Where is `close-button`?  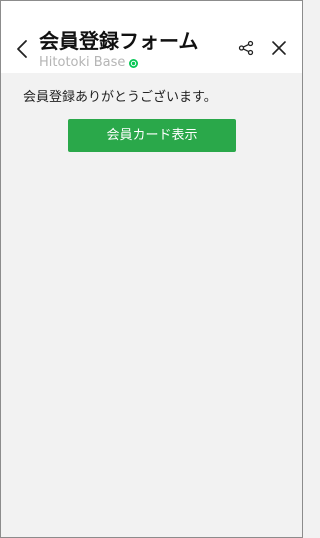
close-button is located at coordinates (279, 48).